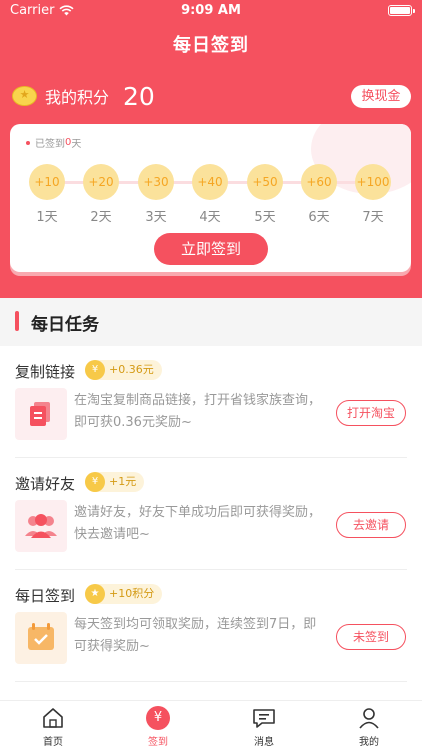 The height and width of the screenshot is (750, 422). What do you see at coordinates (123, 481) in the screenshot?
I see `task-reward-value: +1元` at bounding box center [123, 481].